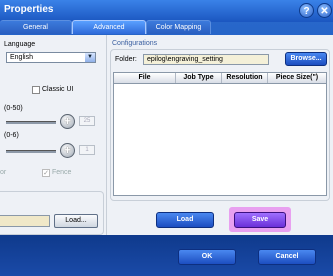 The width and height of the screenshot is (333, 276). What do you see at coordinates (135, 43) in the screenshot?
I see `configurations-label: Configurations` at bounding box center [135, 43].